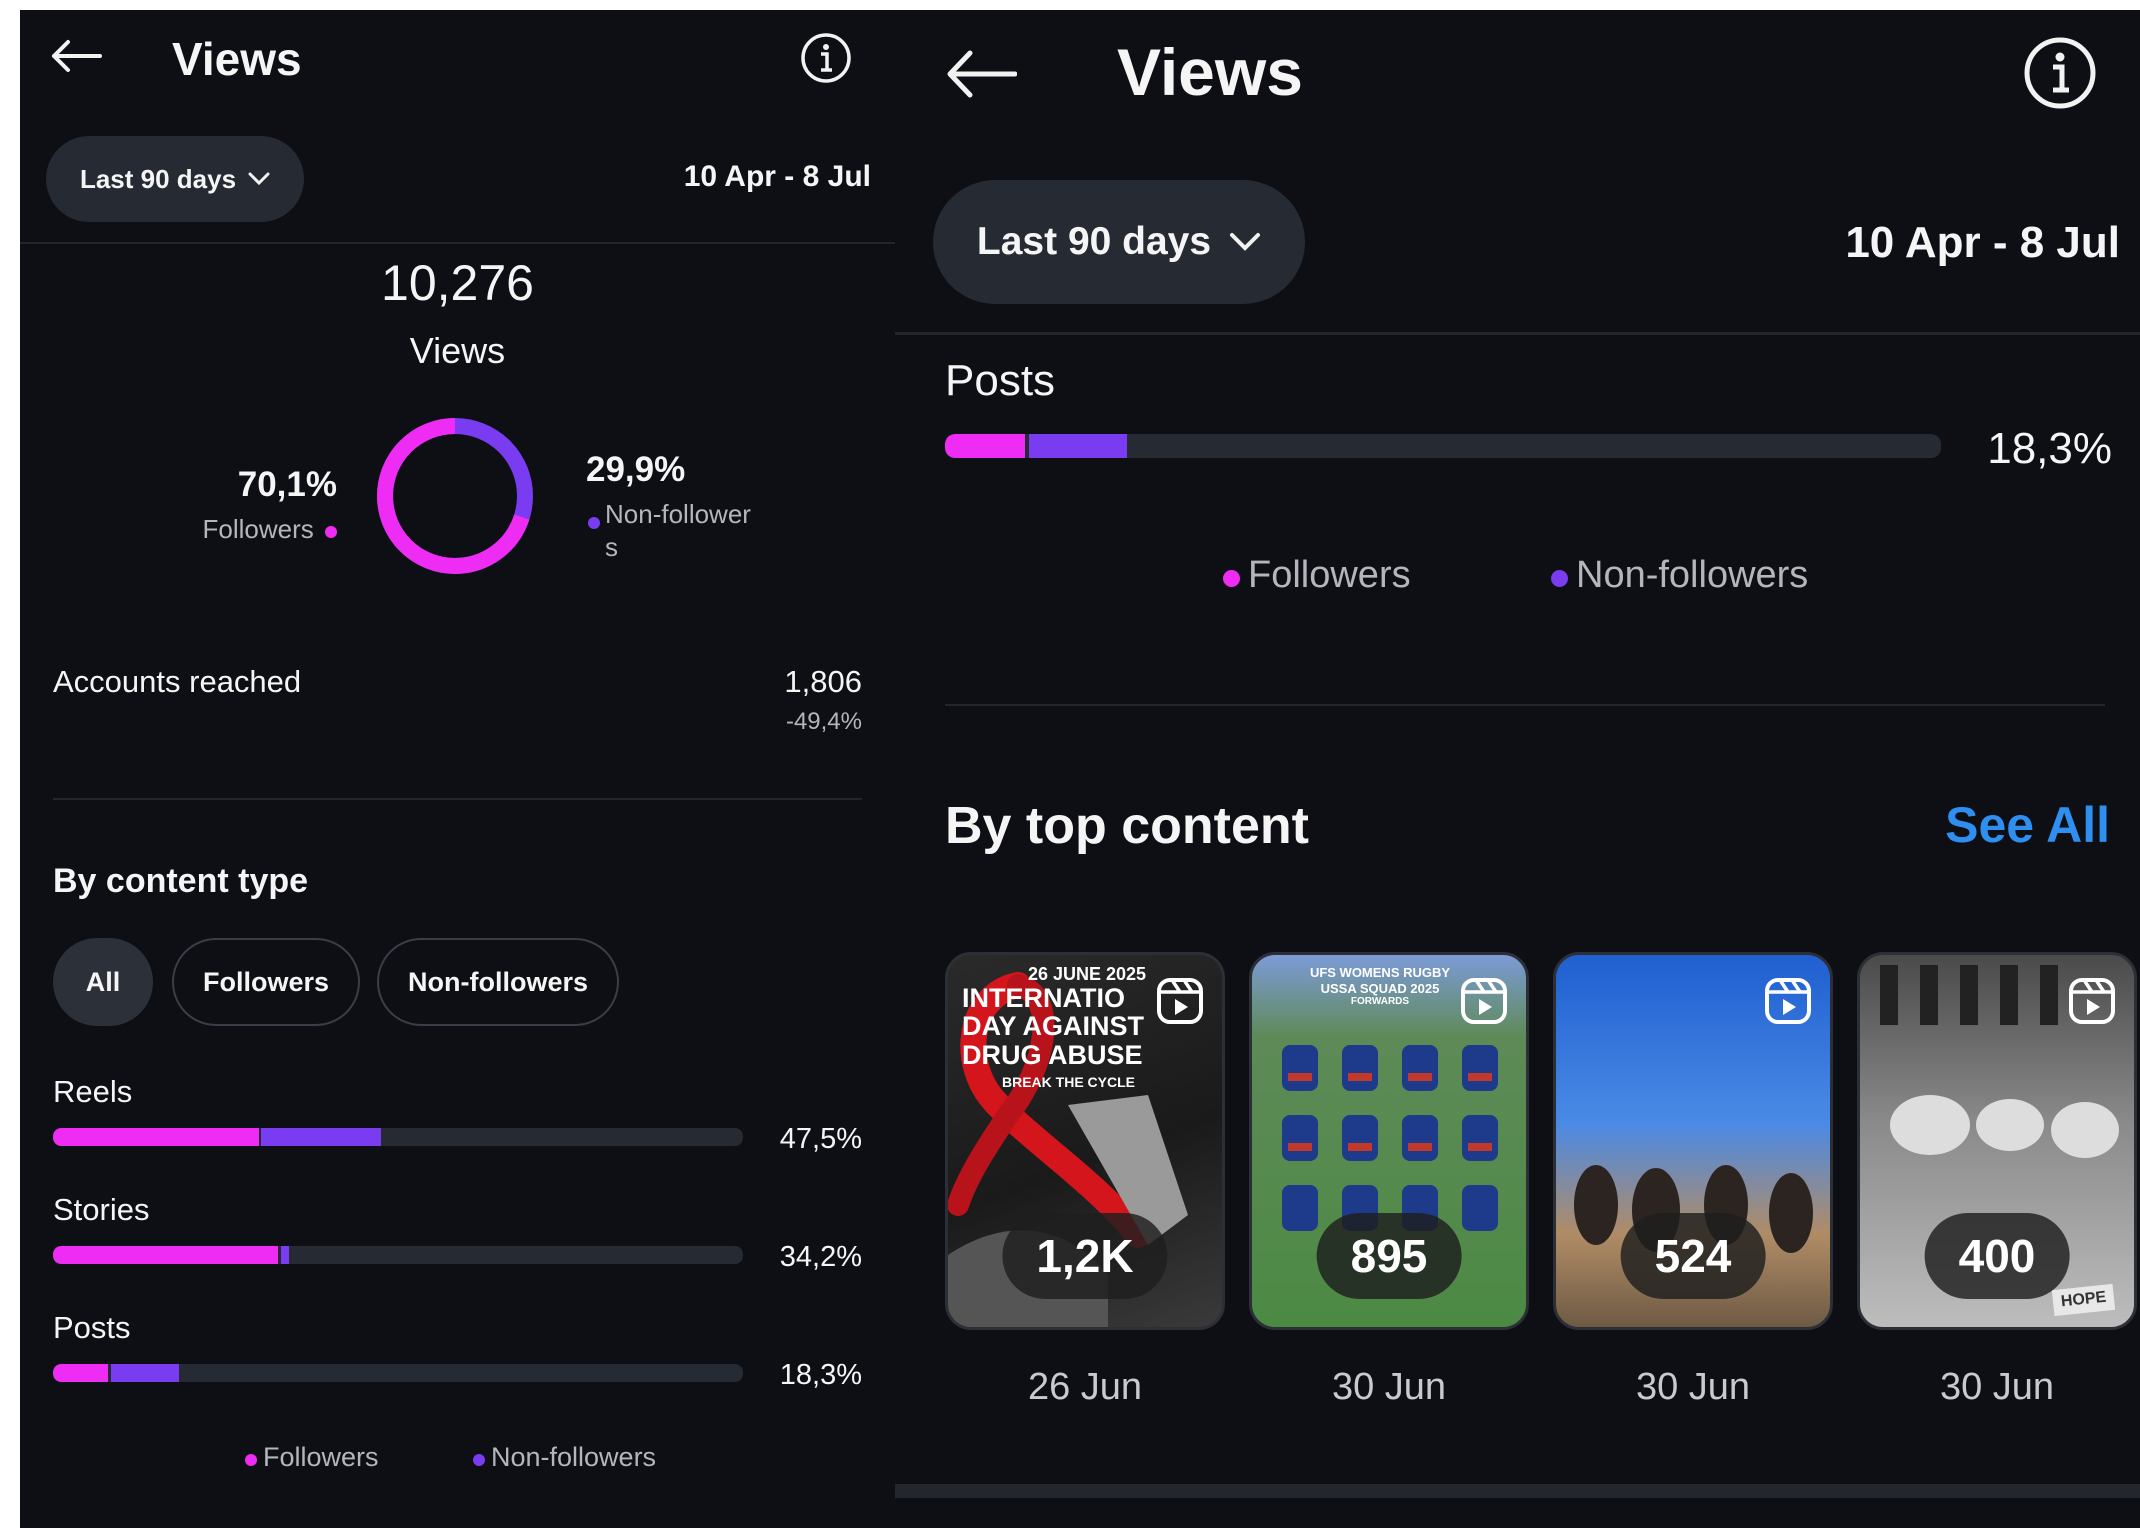  Describe the element at coordinates (266, 982) in the screenshot. I see `chip-followers: Followers` at that location.